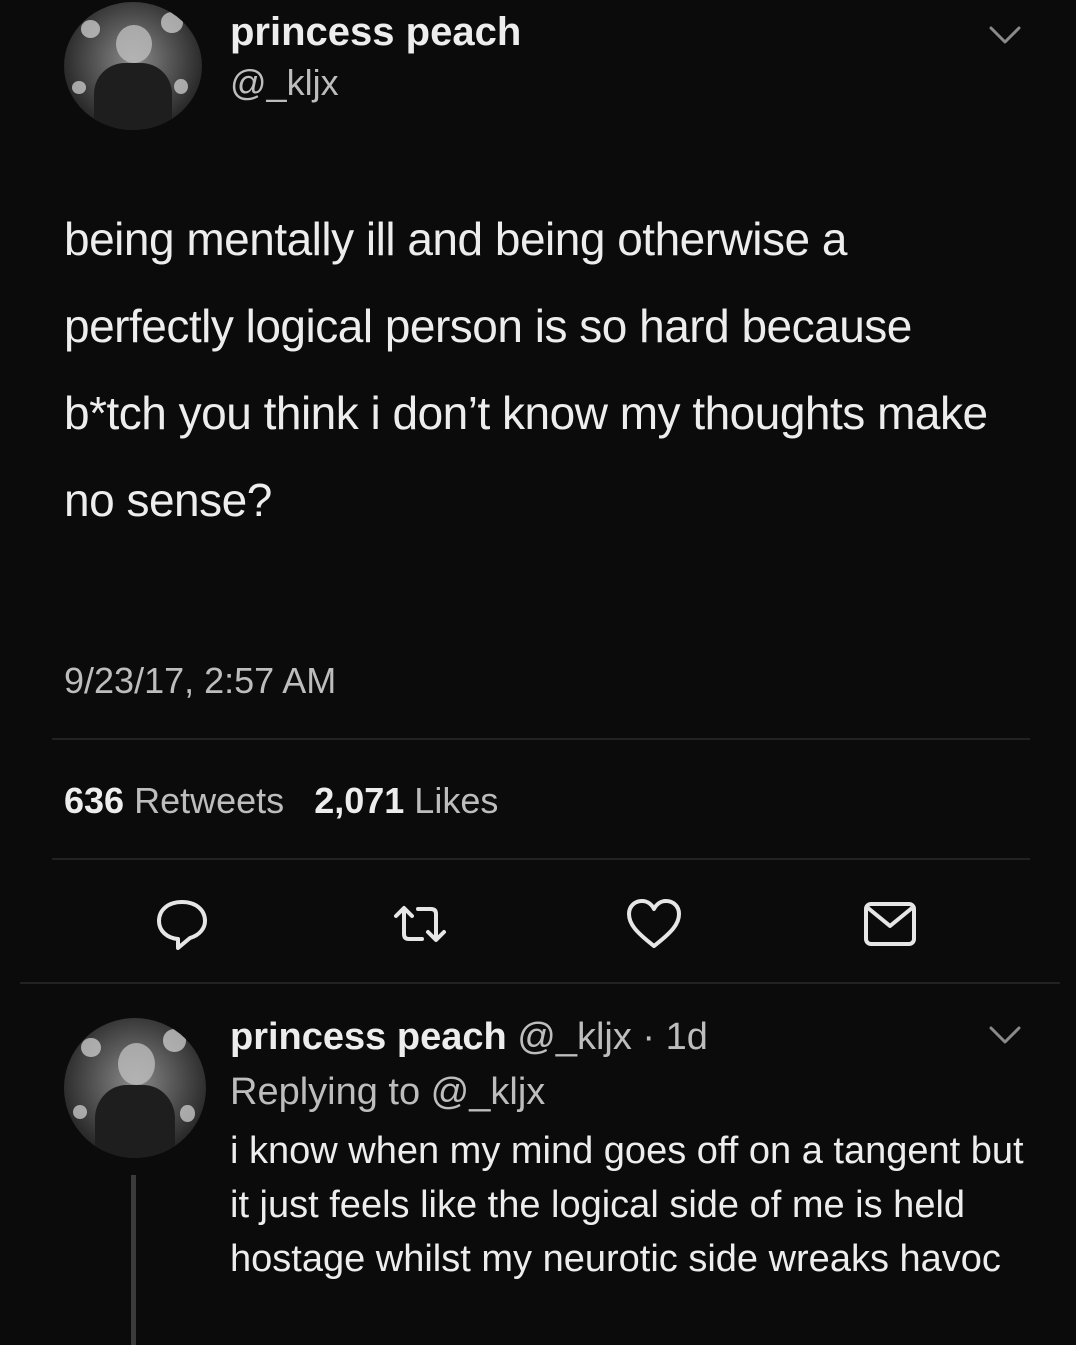 The height and width of the screenshot is (1345, 1076). Describe the element at coordinates (640, 1092) in the screenshot. I see `replying-to: Replying to @_kljx` at that location.